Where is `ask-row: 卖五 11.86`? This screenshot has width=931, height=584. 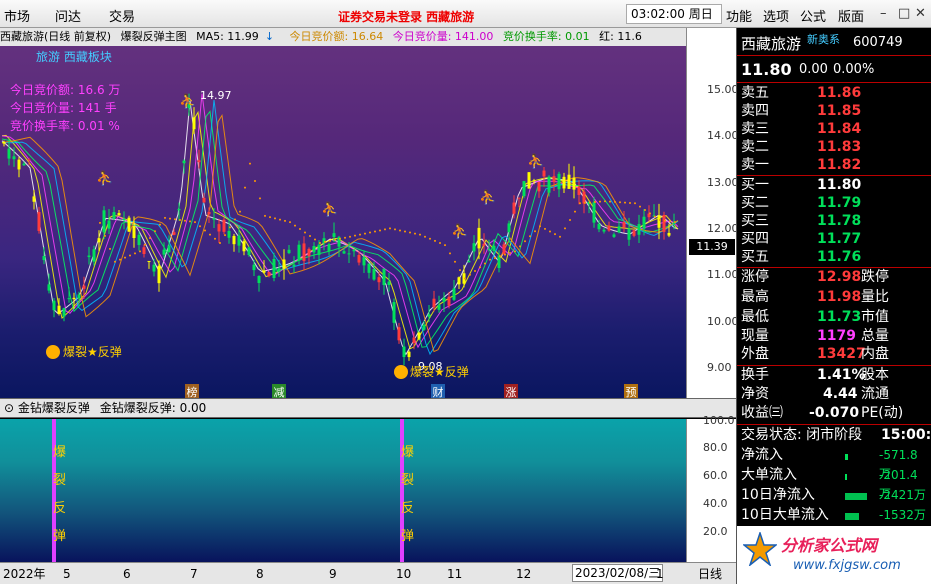 ask-row: 卖五 11.86 is located at coordinates (835, 93).